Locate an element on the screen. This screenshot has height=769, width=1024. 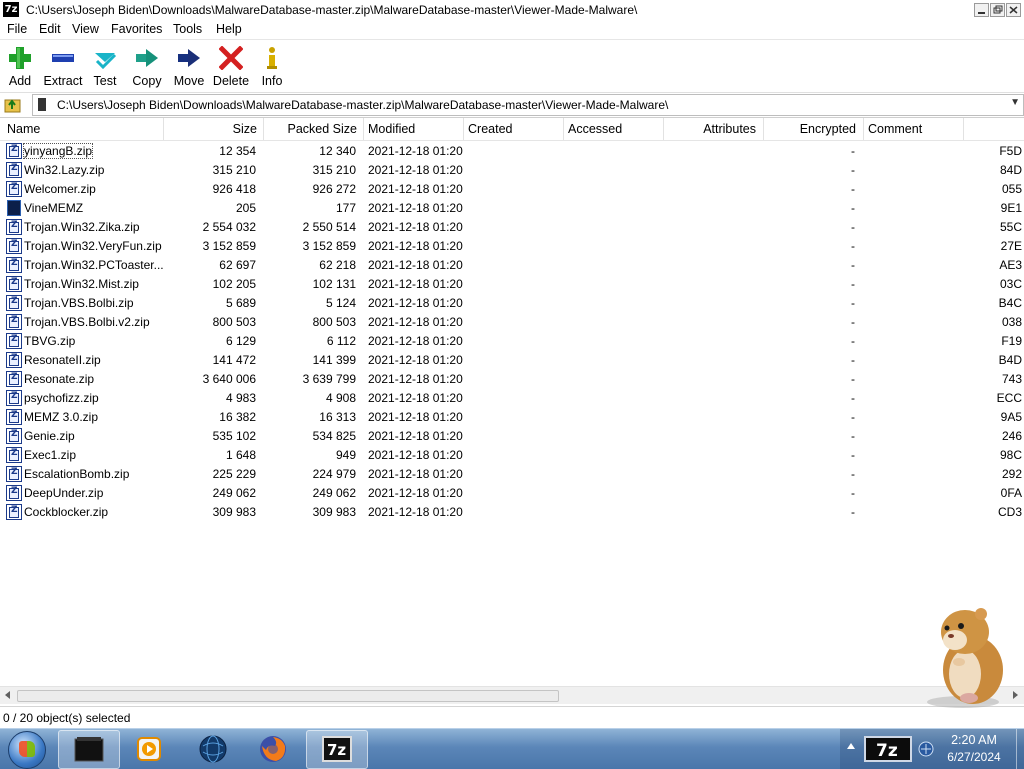
up-folder-icon is located at coordinates (12, 104).